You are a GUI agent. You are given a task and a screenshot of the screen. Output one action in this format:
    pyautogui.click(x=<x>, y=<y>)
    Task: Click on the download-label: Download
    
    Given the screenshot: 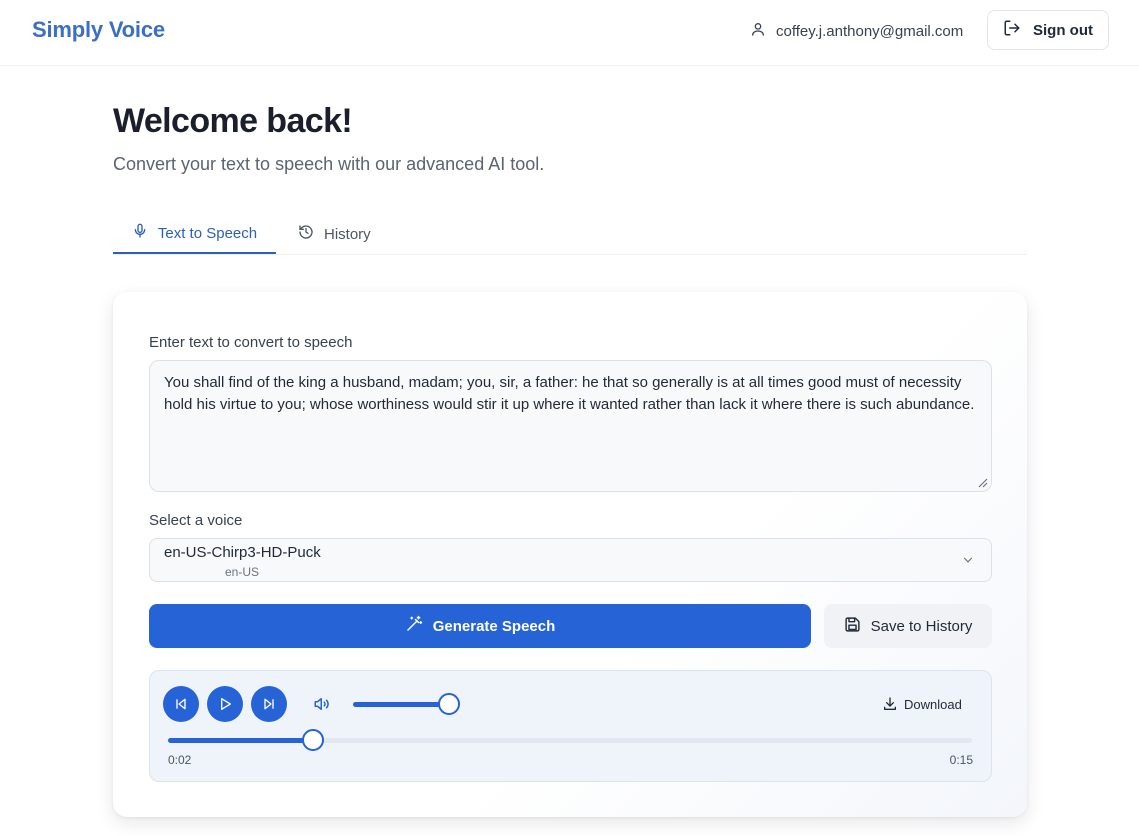 What is the action you would take?
    pyautogui.click(x=933, y=704)
    